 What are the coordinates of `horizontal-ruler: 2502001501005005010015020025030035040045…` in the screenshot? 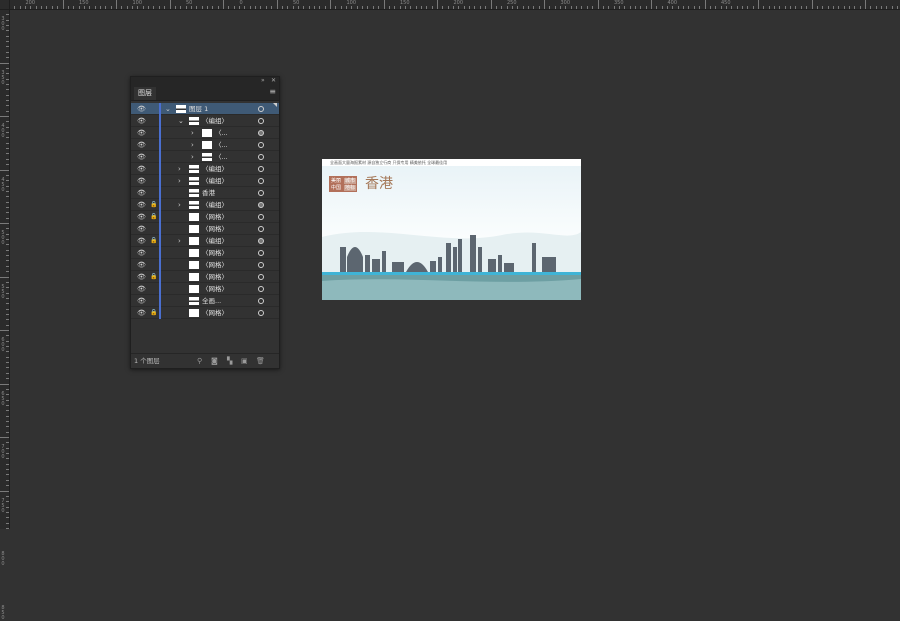 It's located at (450, 5).